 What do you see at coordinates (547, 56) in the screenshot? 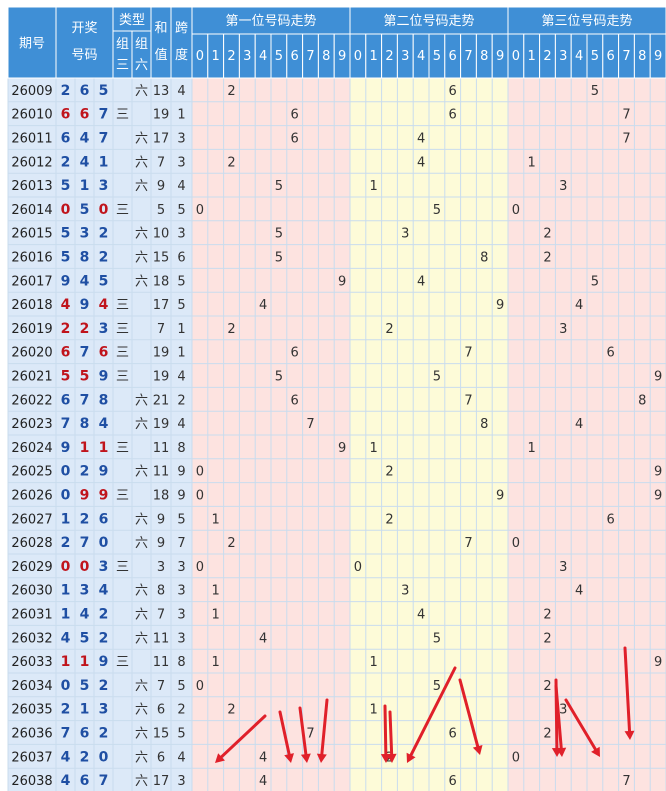
I see `digit-header-label: 2` at bounding box center [547, 56].